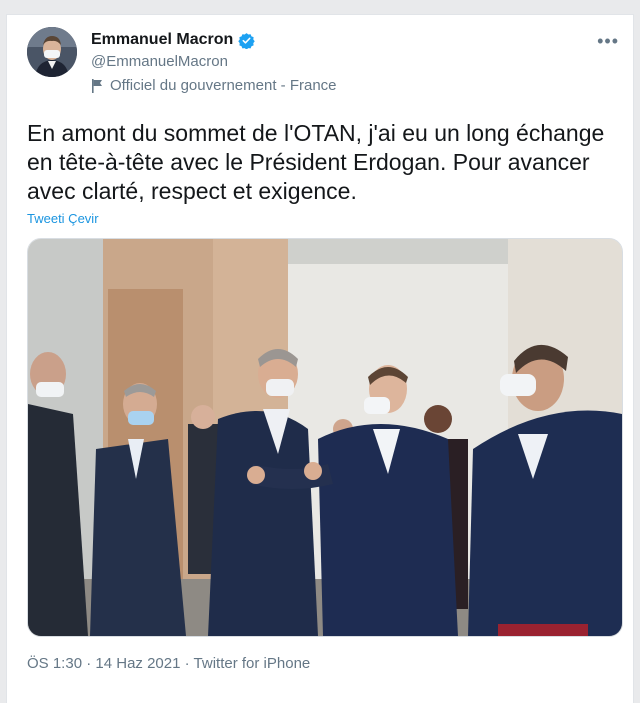 The height and width of the screenshot is (703, 640). I want to click on government-label: Officiel du gouvernement - France, so click(214, 85).